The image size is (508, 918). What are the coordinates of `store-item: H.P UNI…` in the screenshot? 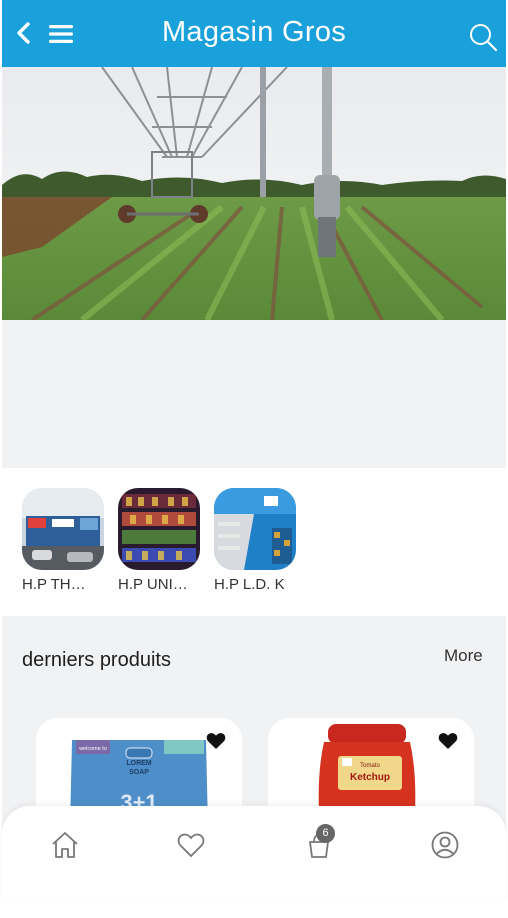 It's located at (159, 540).